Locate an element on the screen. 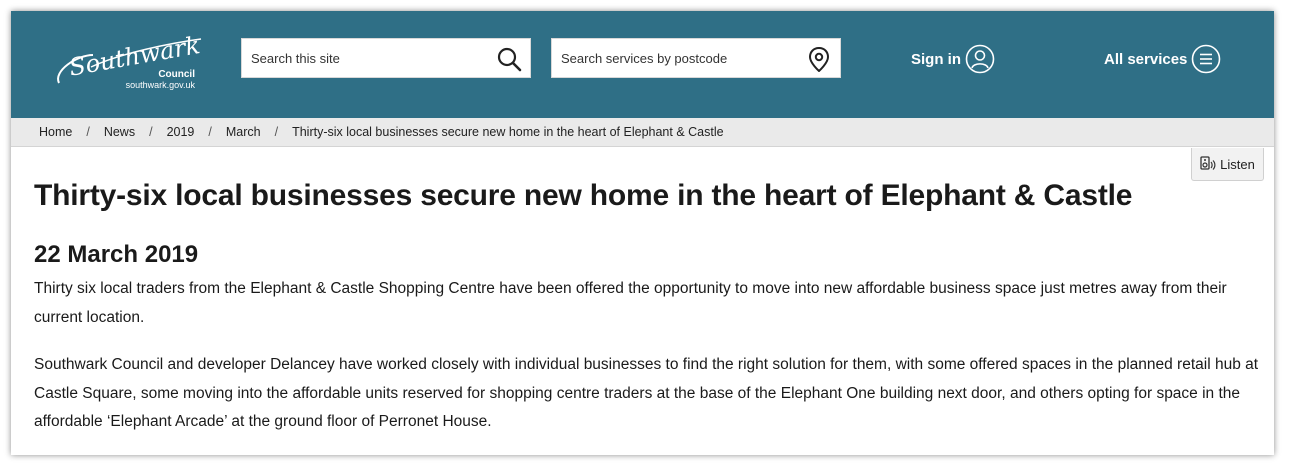 The height and width of the screenshot is (474, 1293). sign-in-label: Sign in is located at coordinates (936, 59).